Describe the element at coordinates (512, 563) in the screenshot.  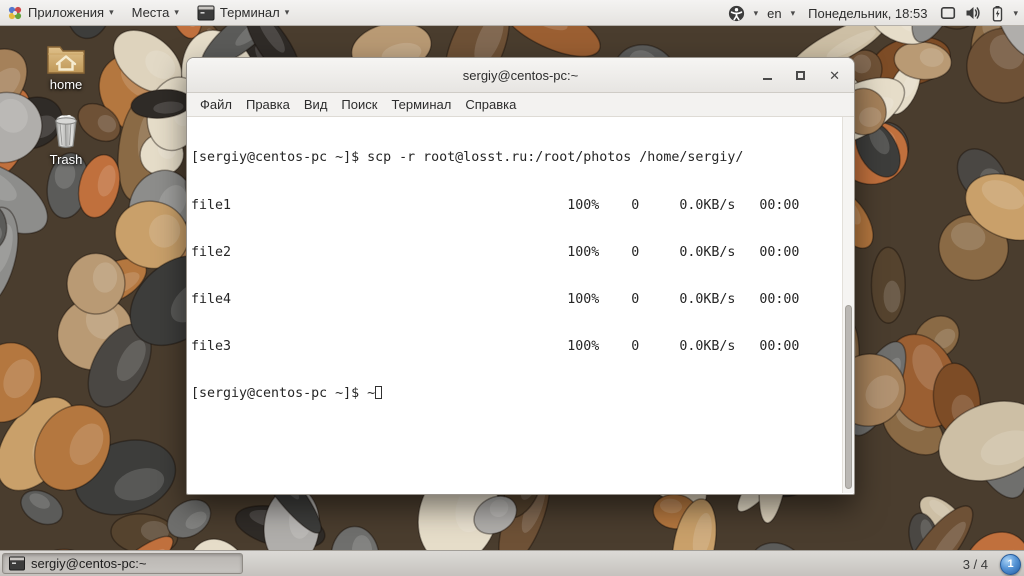
I see `bottom-panel: sergiy@centos-pc:~ 3 / 4 1` at that location.